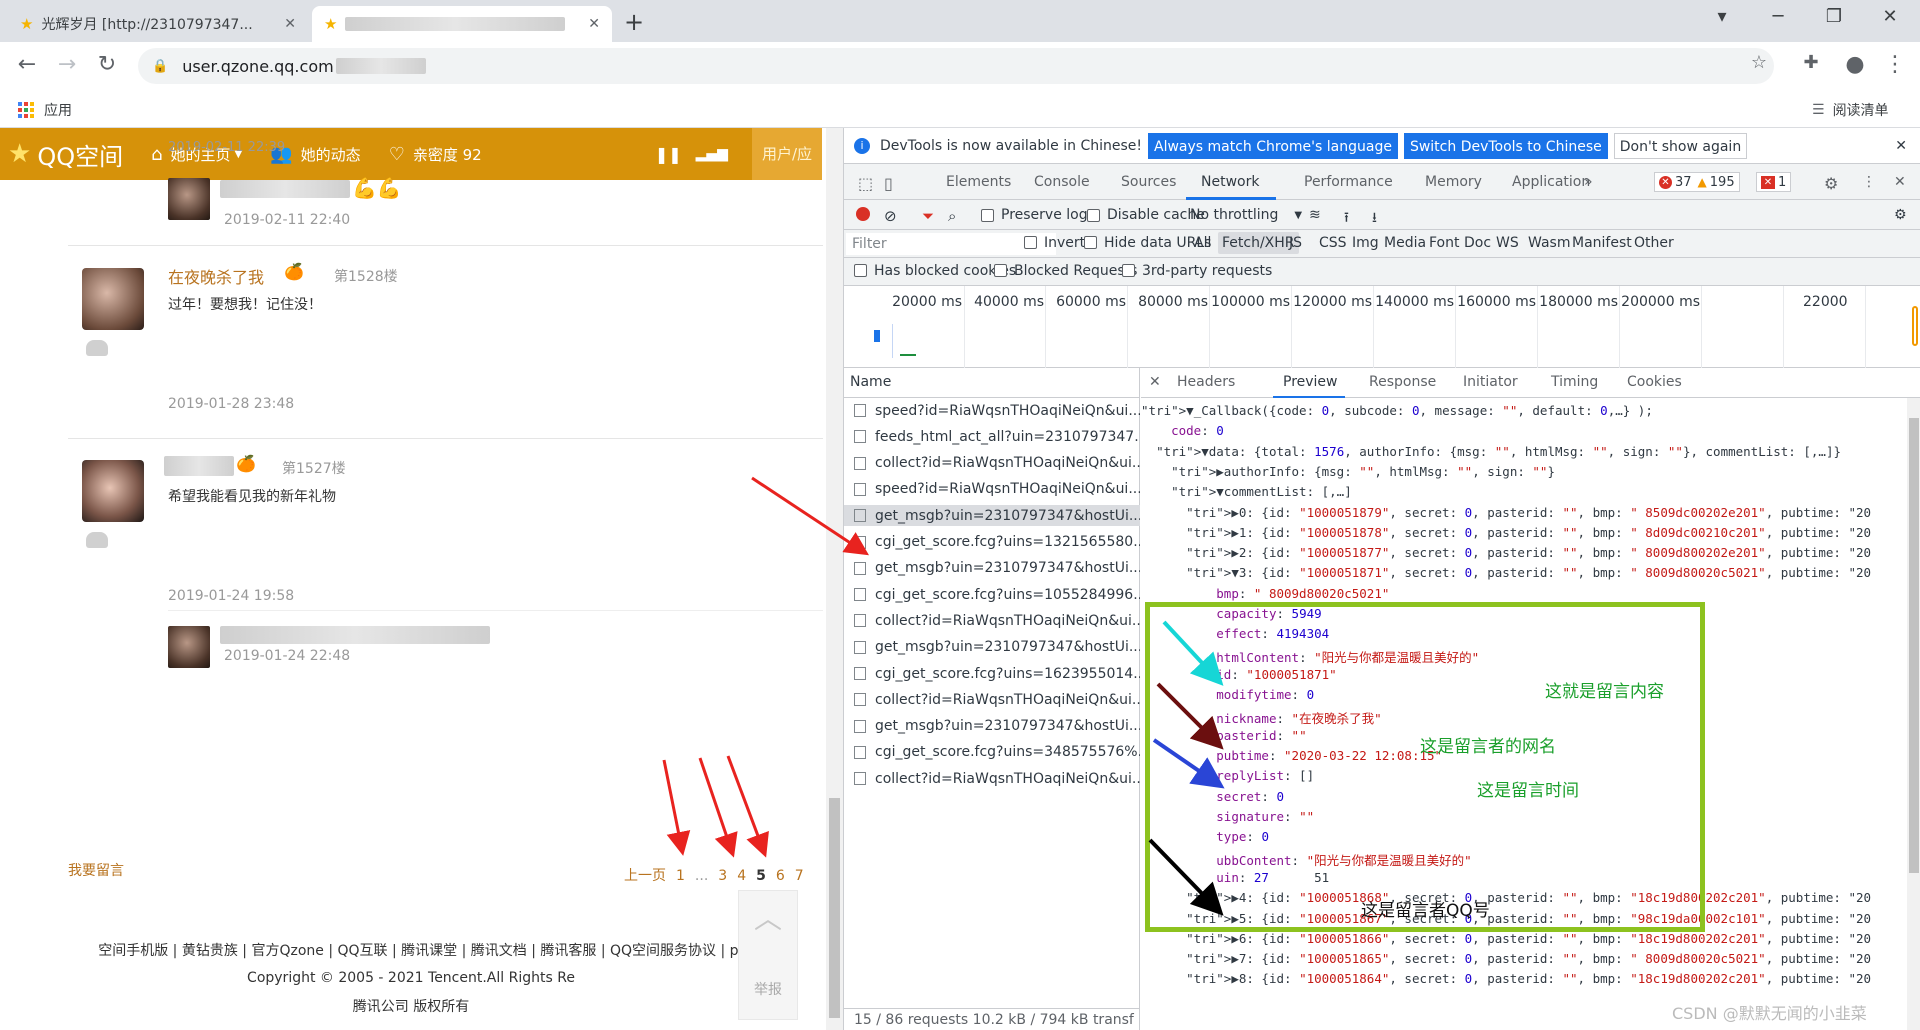 The width and height of the screenshot is (1920, 1030). Describe the element at coordinates (107, 64) in the screenshot. I see `reload-icon: ↻` at that location.